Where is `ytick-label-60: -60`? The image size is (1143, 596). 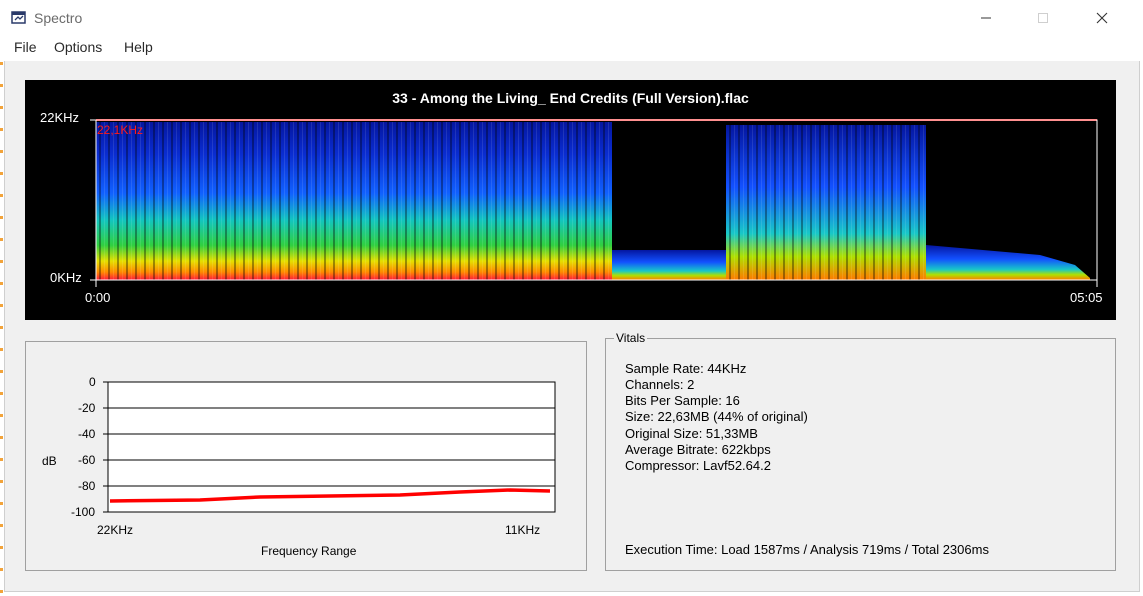 ytick-label-60: -60 is located at coordinates (87, 460).